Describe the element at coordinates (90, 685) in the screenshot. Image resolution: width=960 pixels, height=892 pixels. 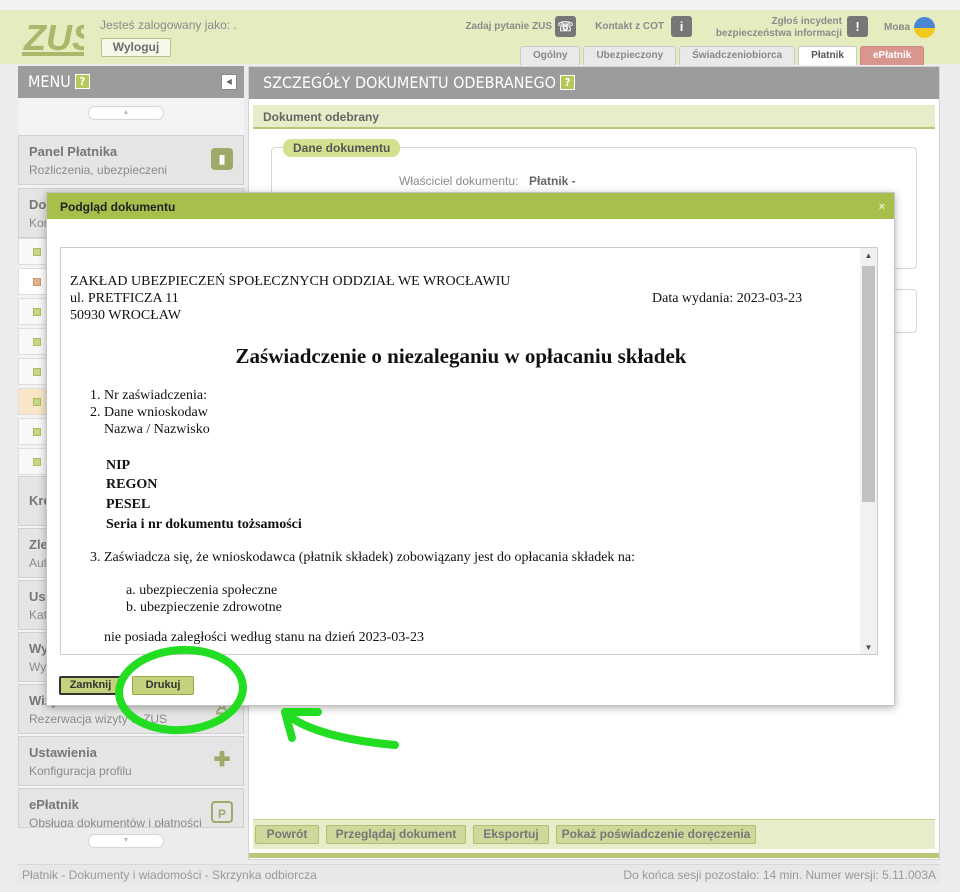
I see `close-button: Zamknij` at that location.